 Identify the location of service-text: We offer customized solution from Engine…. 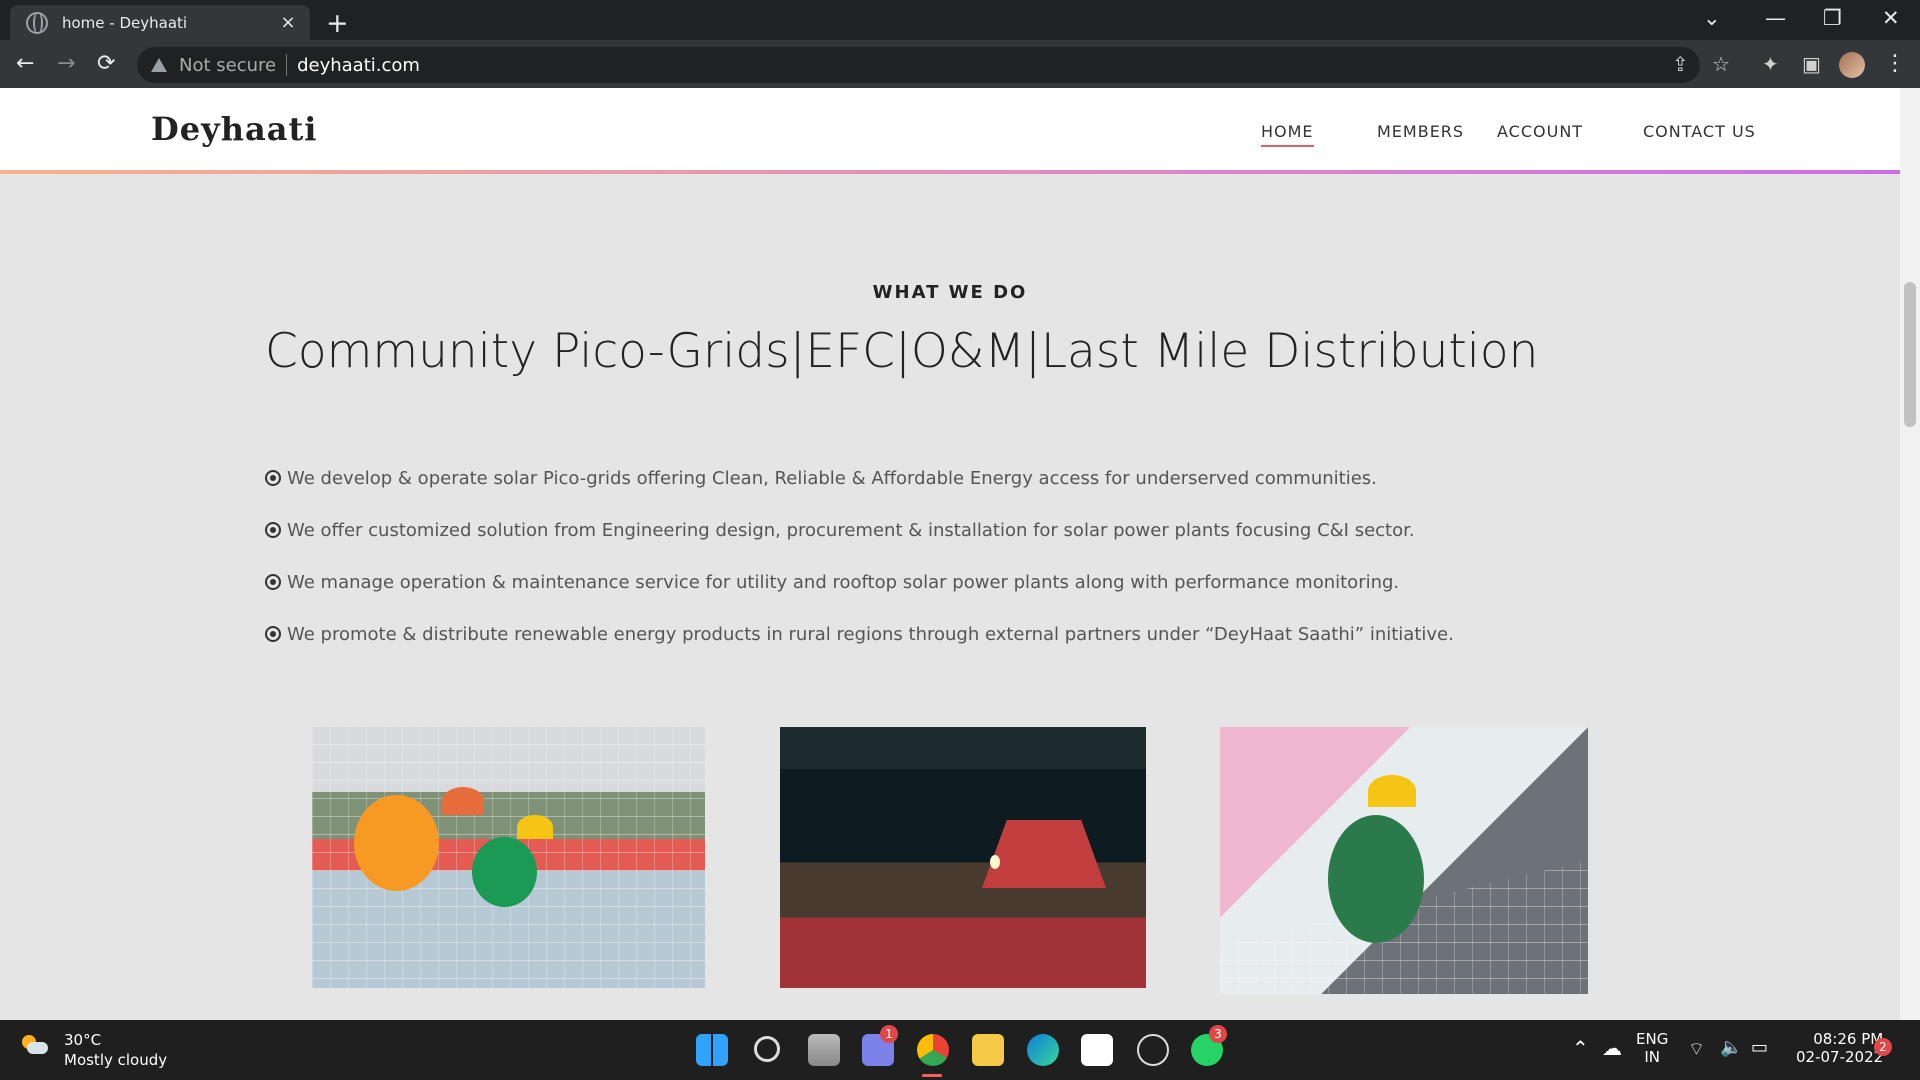
(851, 530).